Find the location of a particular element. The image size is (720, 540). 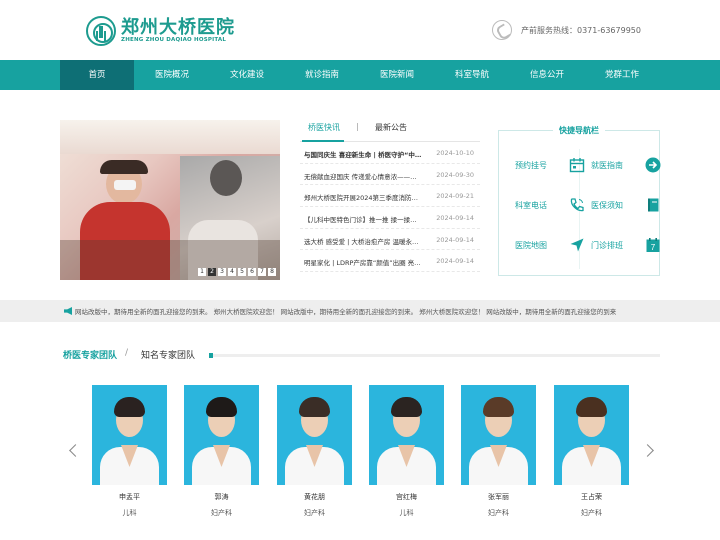

quick-link-label: 科室电话 is located at coordinates (531, 205).